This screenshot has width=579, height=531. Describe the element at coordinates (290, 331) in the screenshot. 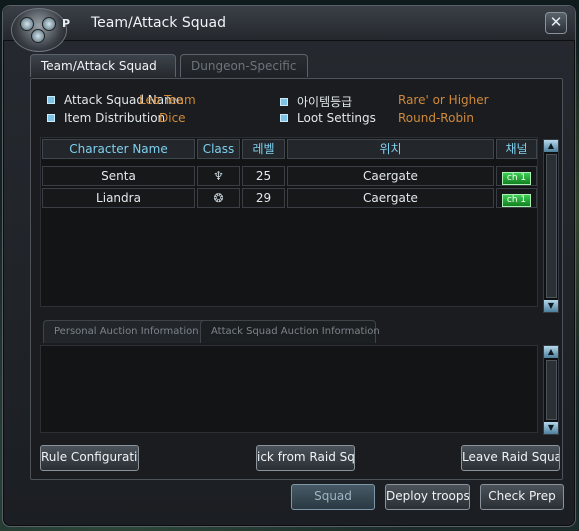

I see `tab-attack-squad-auction: Attack Squad Auction Information` at that location.